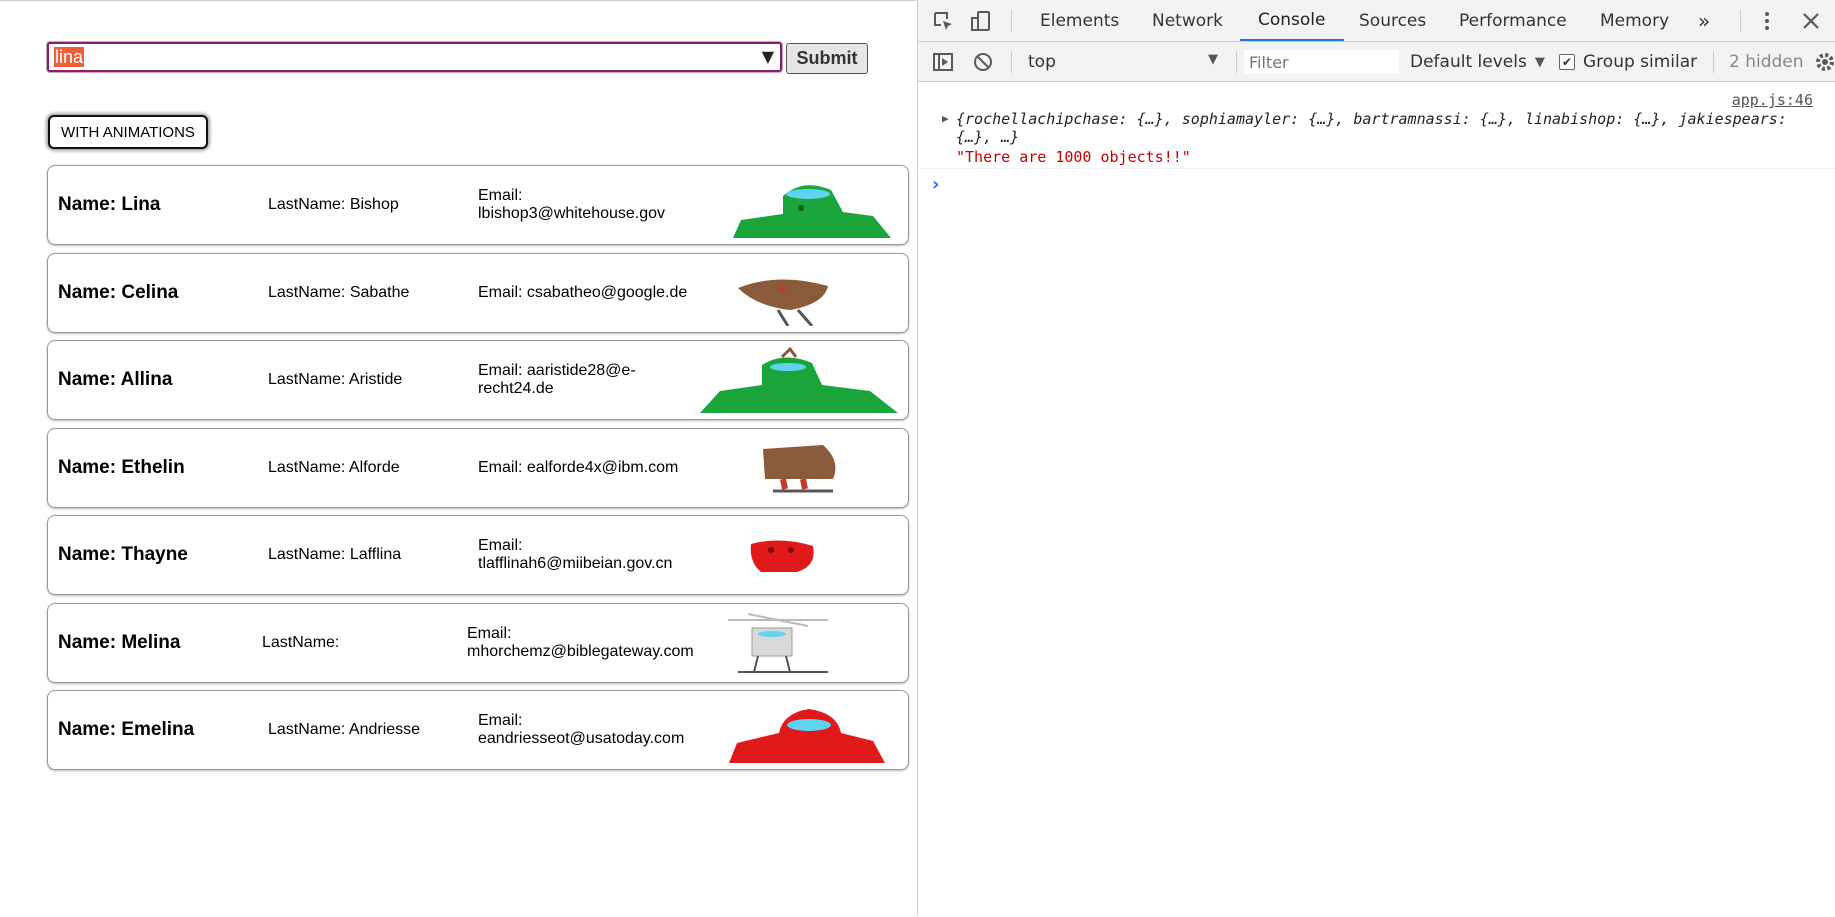 This screenshot has height=917, width=1835. I want to click on person-name: Name: Celina, so click(118, 292).